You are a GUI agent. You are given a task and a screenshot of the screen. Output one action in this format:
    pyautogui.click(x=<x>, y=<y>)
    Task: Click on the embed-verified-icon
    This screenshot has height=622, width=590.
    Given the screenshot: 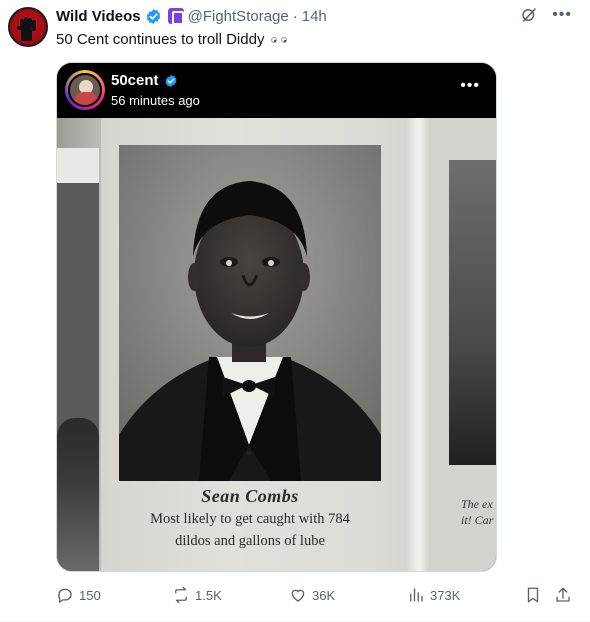 What is the action you would take?
    pyautogui.click(x=170, y=80)
    